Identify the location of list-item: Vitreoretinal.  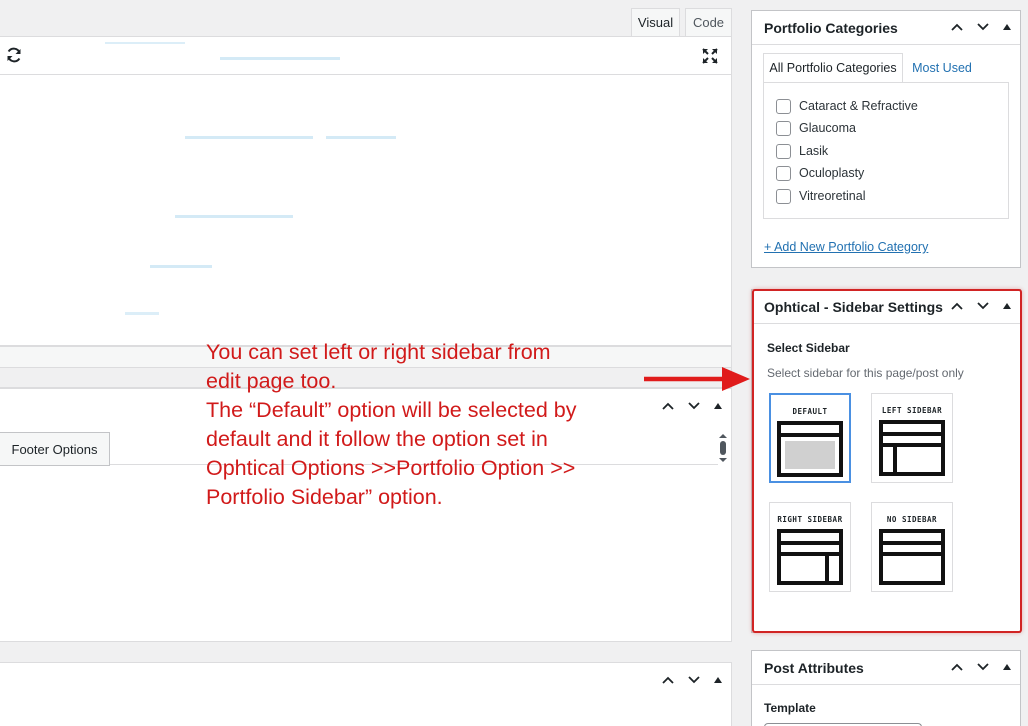
(820, 196).